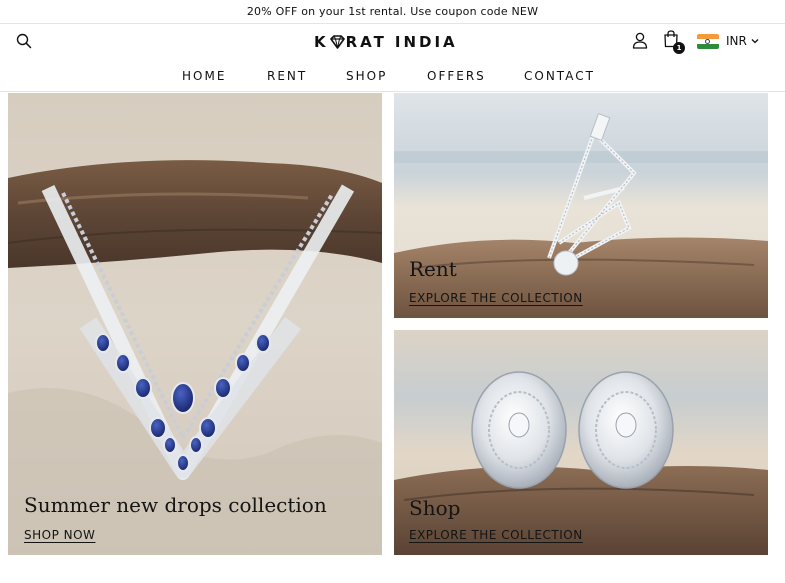 The image size is (785, 583). Describe the element at coordinates (496, 298) in the screenshot. I see `rent-explore-link: EXPLORE THE COLLECTION` at that location.